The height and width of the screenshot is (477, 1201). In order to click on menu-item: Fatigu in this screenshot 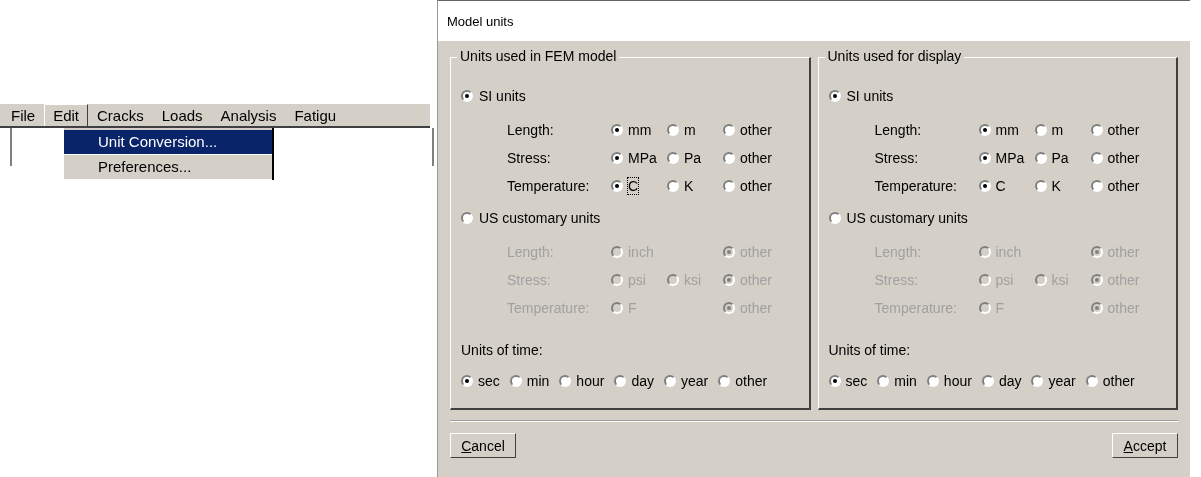, I will do `click(315, 115)`.